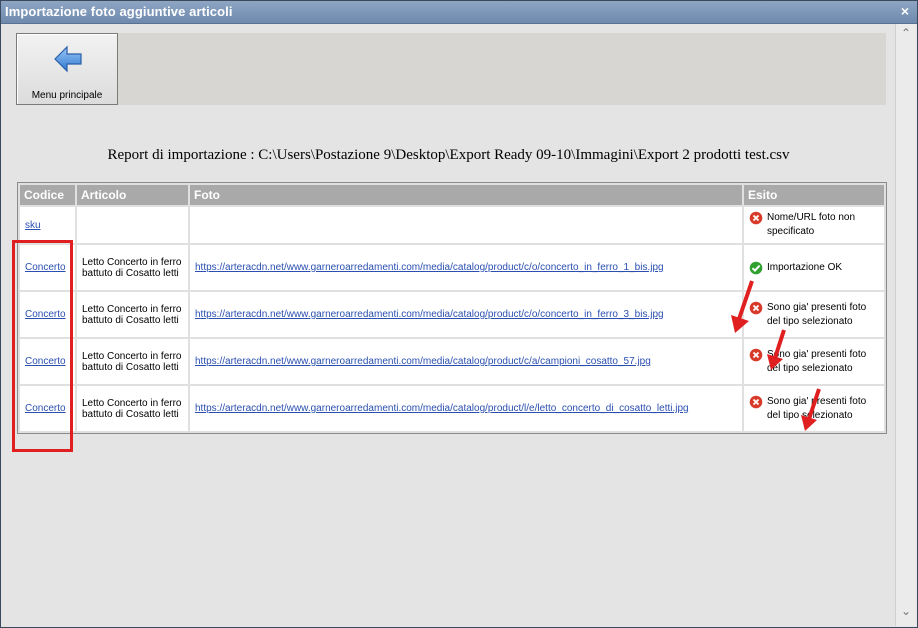 This screenshot has width=918, height=628. Describe the element at coordinates (906, 36) in the screenshot. I see `scroll-up-icon: ⌃` at that location.